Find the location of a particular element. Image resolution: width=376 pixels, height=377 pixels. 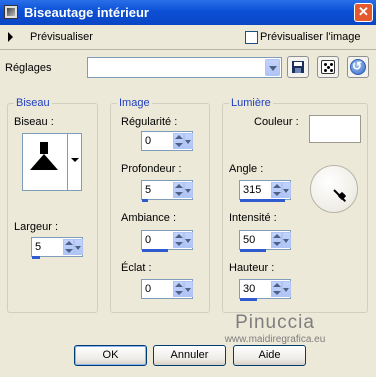

elevation-label: Hauteur : is located at coordinates (252, 268).